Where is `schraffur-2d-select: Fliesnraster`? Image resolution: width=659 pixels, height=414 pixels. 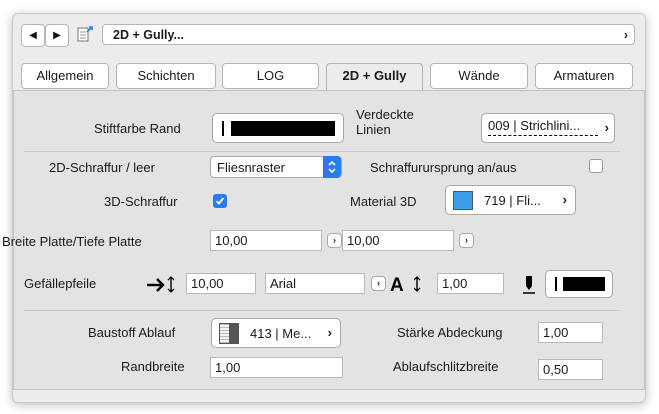 schraffur-2d-select: Fliesnraster is located at coordinates (276, 167).